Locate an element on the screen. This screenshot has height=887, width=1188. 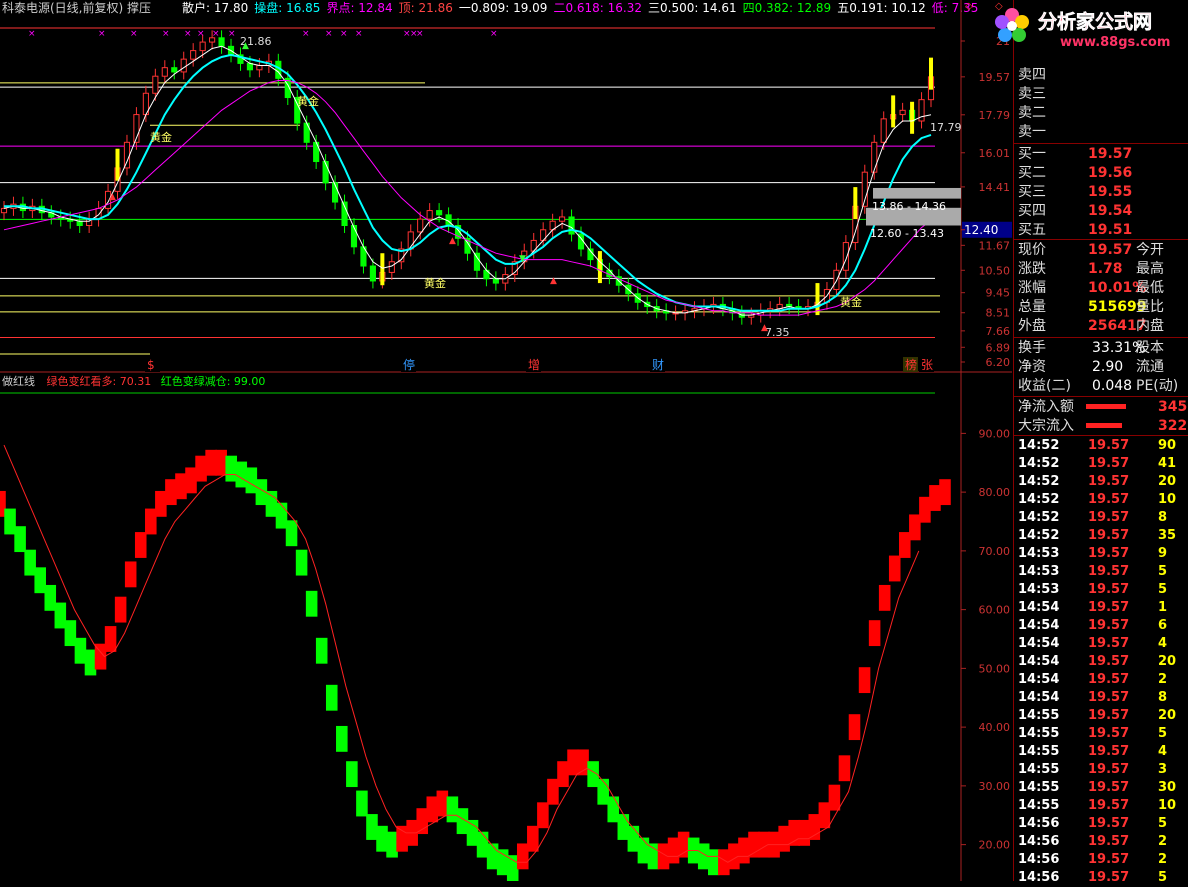
indicator-y-label: 50.00 is located at coordinates (995, 668).